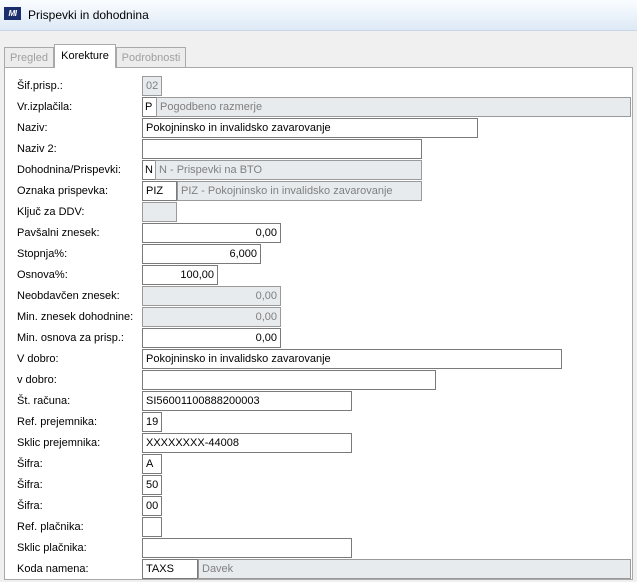 This screenshot has height=582, width=637. What do you see at coordinates (42, 275) in the screenshot?
I see `osnova-label: Osnova%:` at bounding box center [42, 275].